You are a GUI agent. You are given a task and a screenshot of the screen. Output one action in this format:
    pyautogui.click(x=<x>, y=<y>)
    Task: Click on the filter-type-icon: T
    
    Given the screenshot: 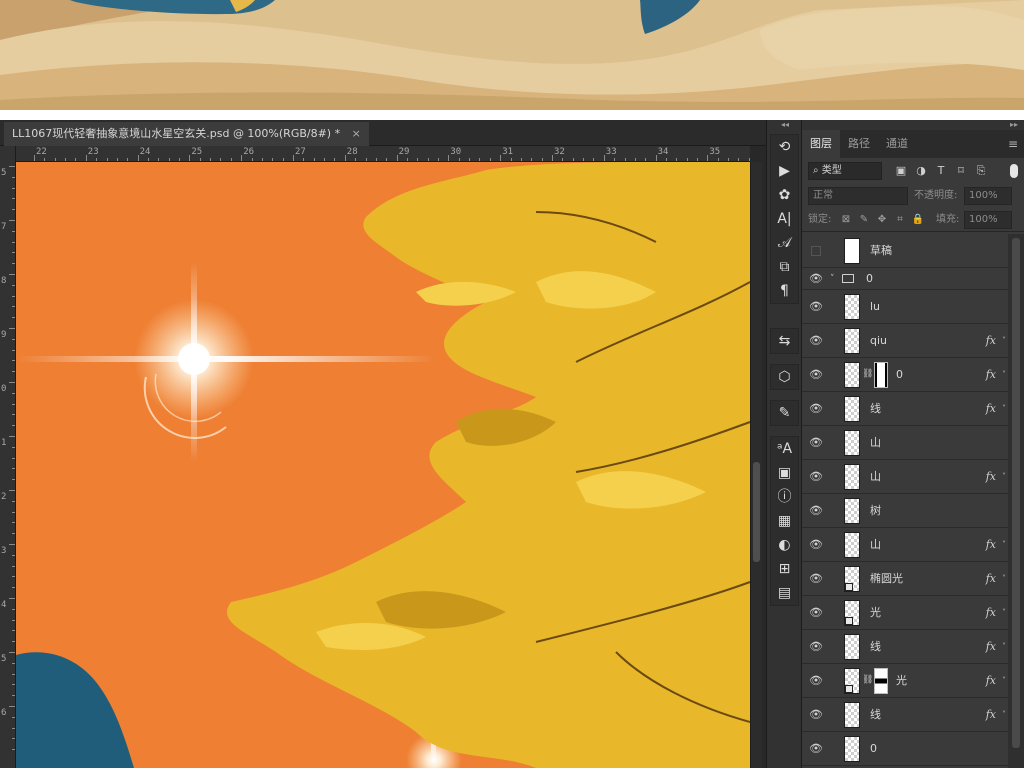 What is the action you would take?
    pyautogui.click(x=941, y=171)
    